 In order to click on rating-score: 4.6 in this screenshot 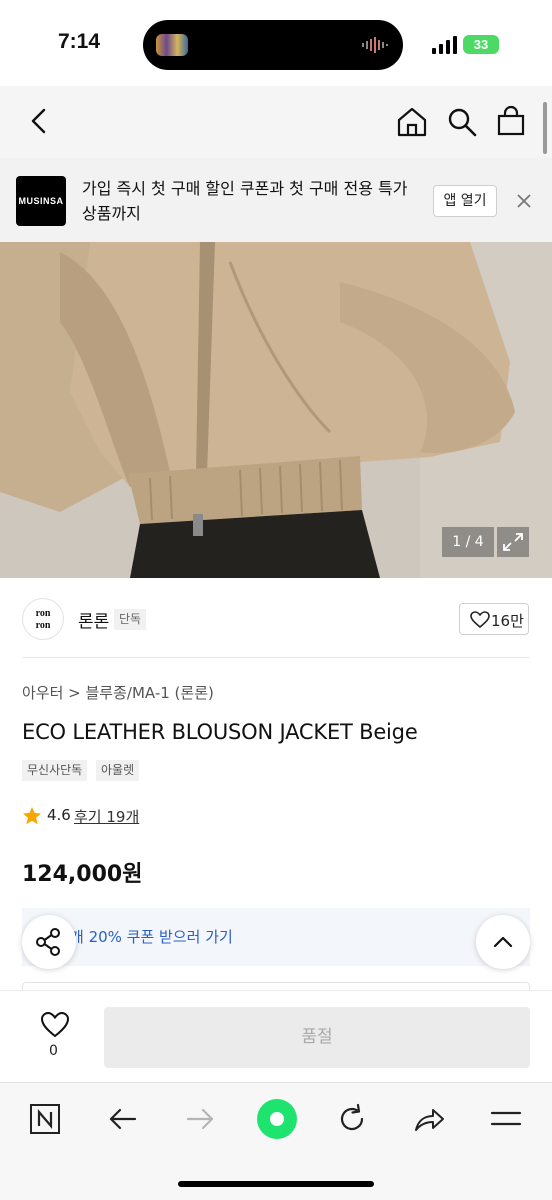, I will do `click(59, 815)`.